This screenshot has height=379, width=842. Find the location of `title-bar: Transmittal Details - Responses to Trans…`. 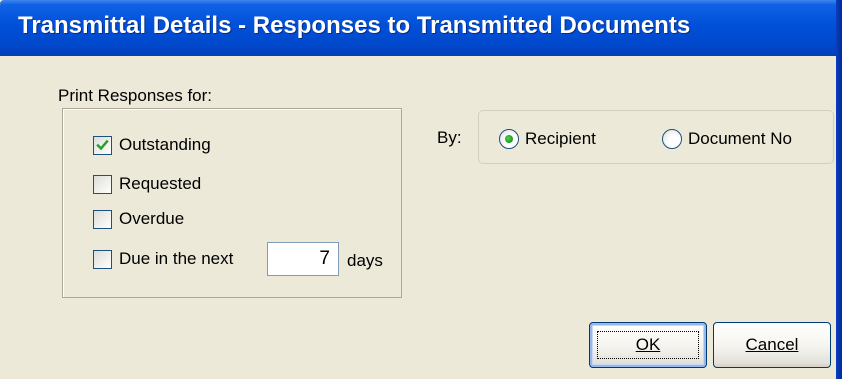

title-bar: Transmittal Details - Responses to Trans… is located at coordinates (418, 28).